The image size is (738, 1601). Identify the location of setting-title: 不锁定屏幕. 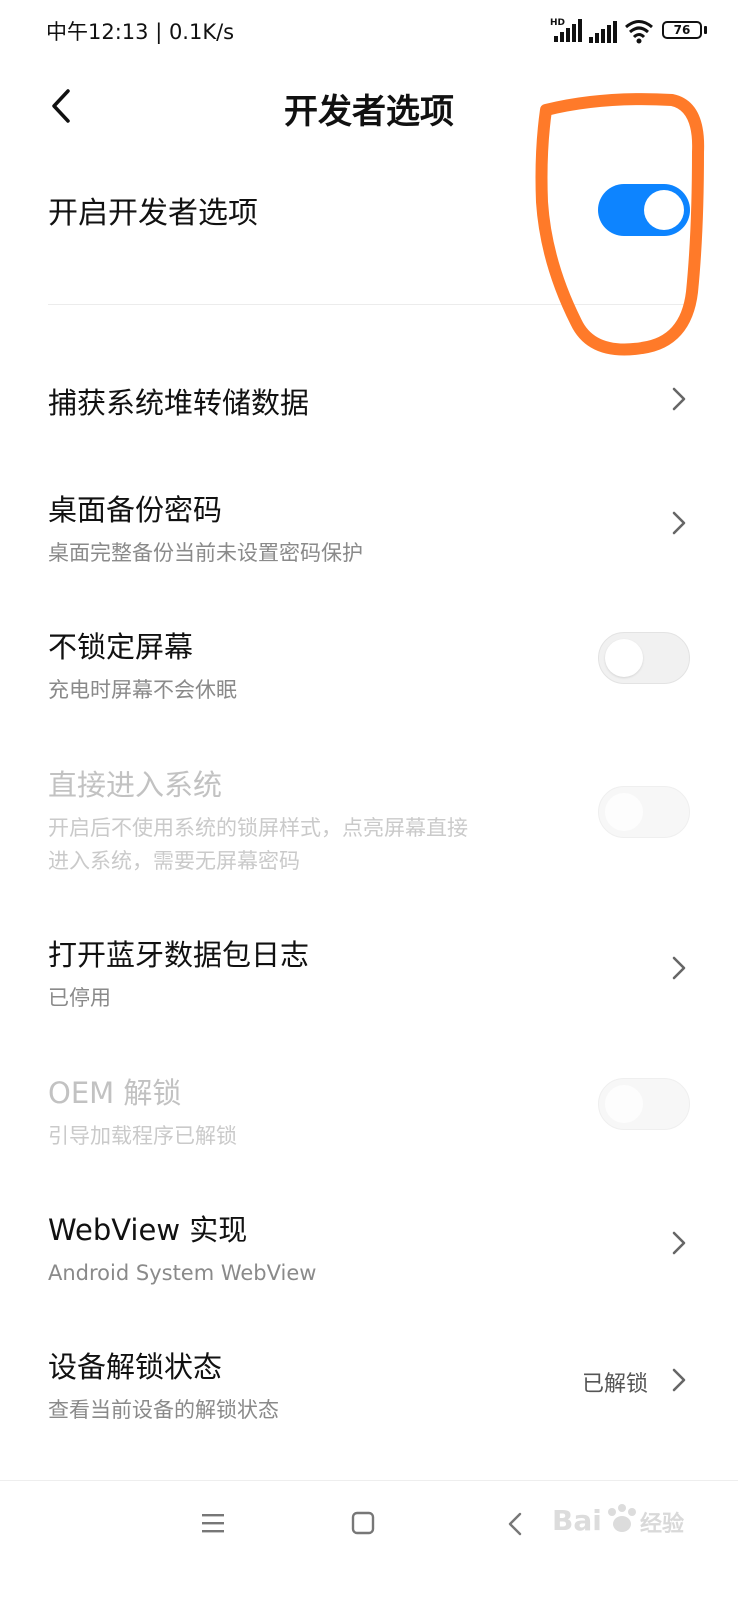
(121, 647).